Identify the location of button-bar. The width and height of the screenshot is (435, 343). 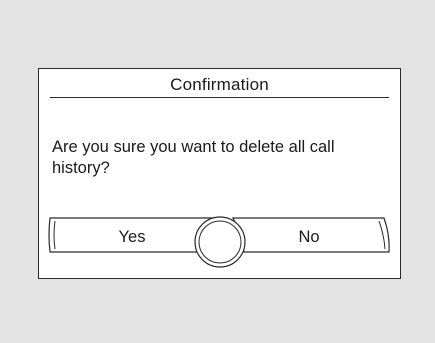
(219, 242).